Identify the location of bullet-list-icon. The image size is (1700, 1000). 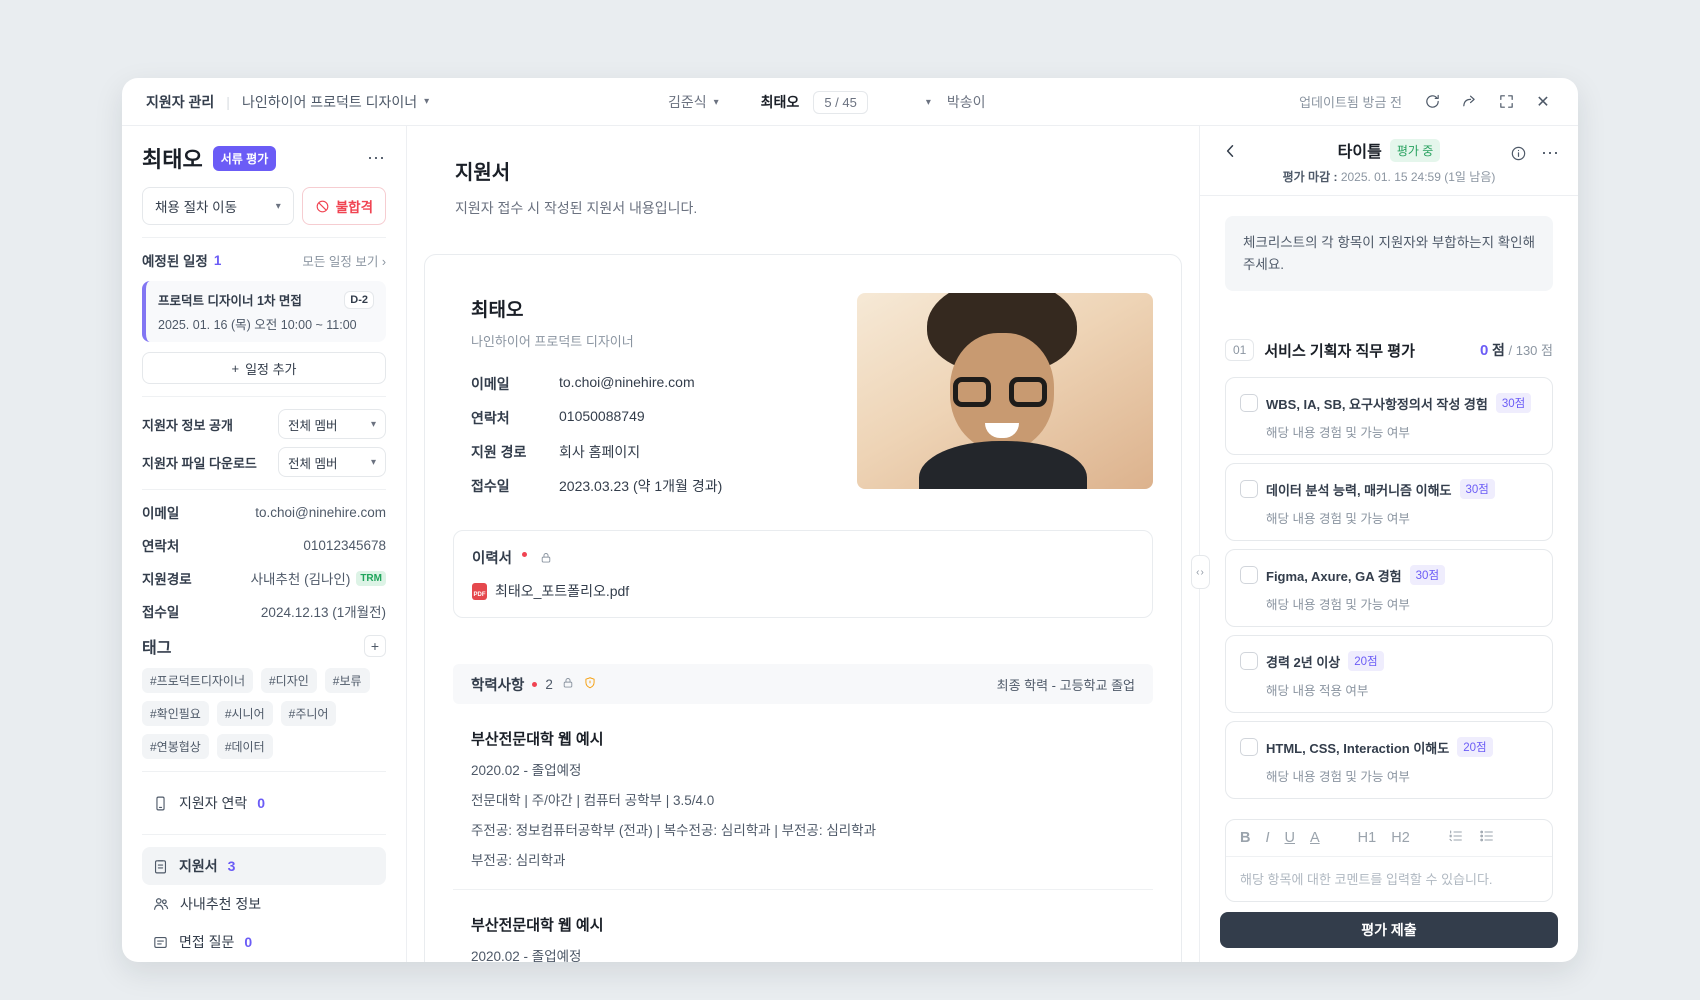
(1487, 838).